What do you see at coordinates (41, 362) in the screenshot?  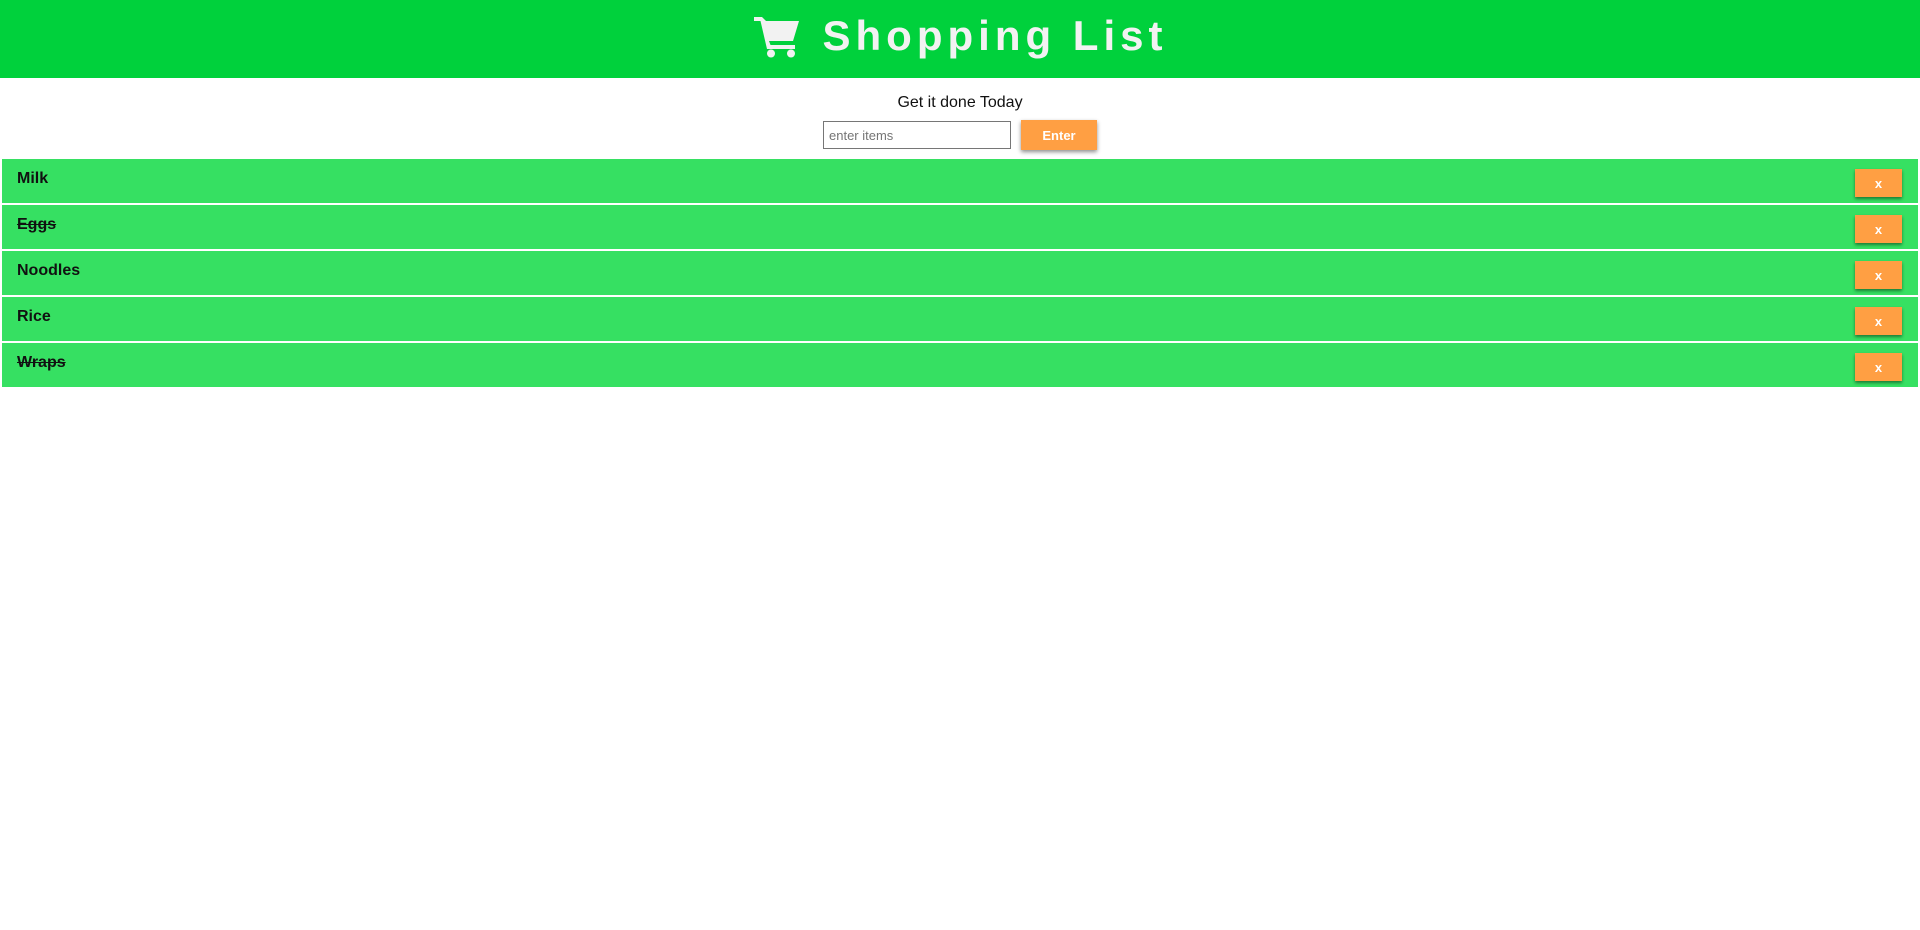 I see `item-label: Wraps` at bounding box center [41, 362].